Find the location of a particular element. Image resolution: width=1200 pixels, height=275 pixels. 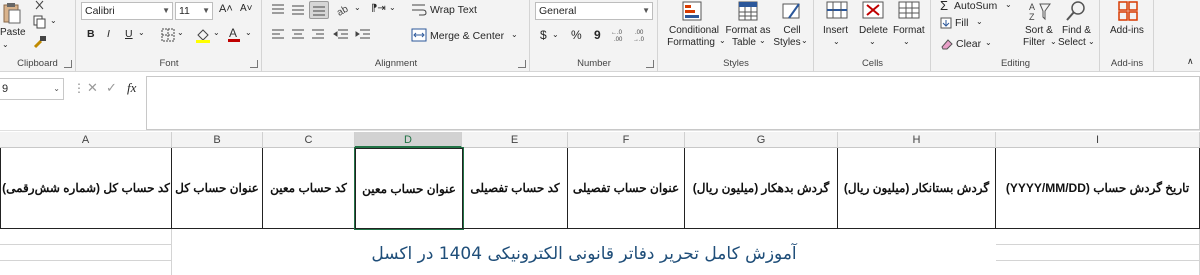

direction-dropdown-icon: ⌄ is located at coordinates (392, 7).